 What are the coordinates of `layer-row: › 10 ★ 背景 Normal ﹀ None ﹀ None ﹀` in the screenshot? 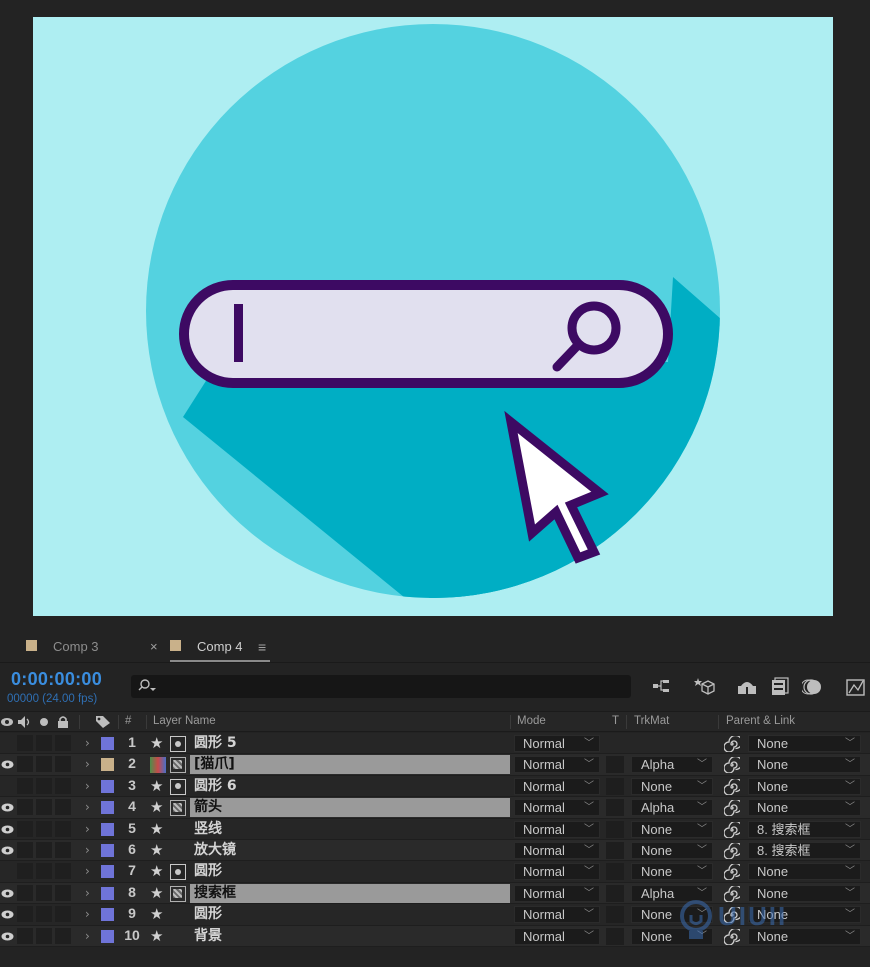 It's located at (435, 936).